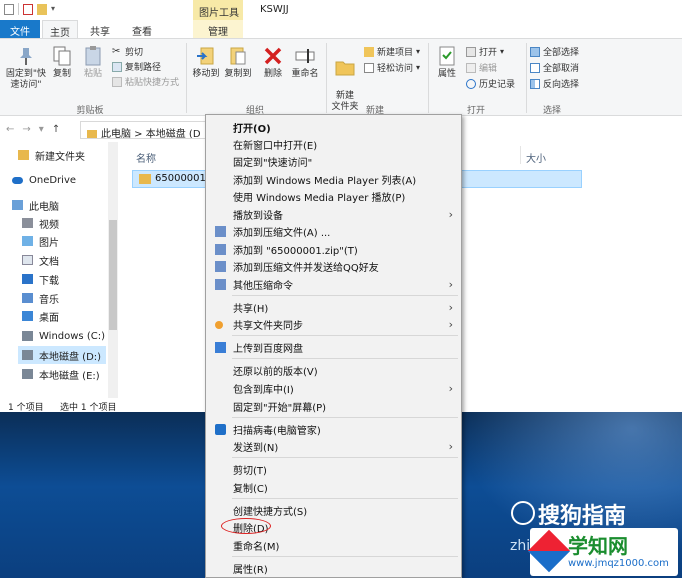  Describe the element at coordinates (27, 316) in the screenshot. I see `desktop-icon` at that location.